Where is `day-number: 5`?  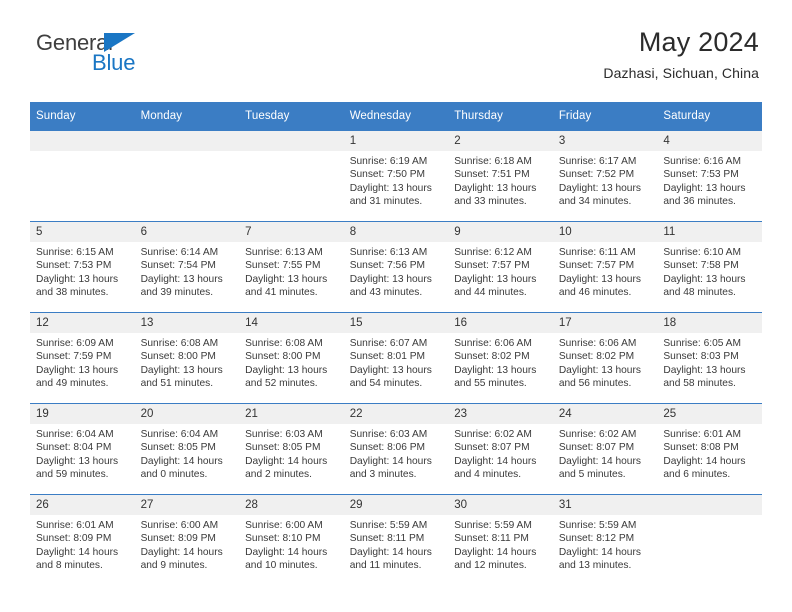 day-number: 5 is located at coordinates (82, 232).